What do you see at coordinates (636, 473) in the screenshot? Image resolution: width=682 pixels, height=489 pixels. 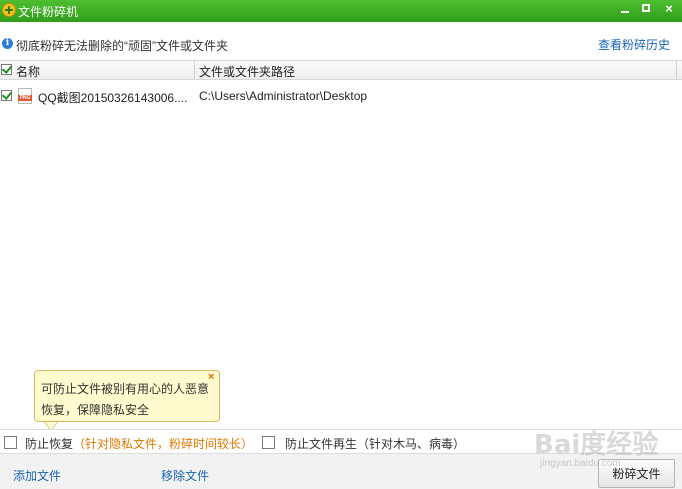 I see `shred-button: 粉碎文件` at bounding box center [636, 473].